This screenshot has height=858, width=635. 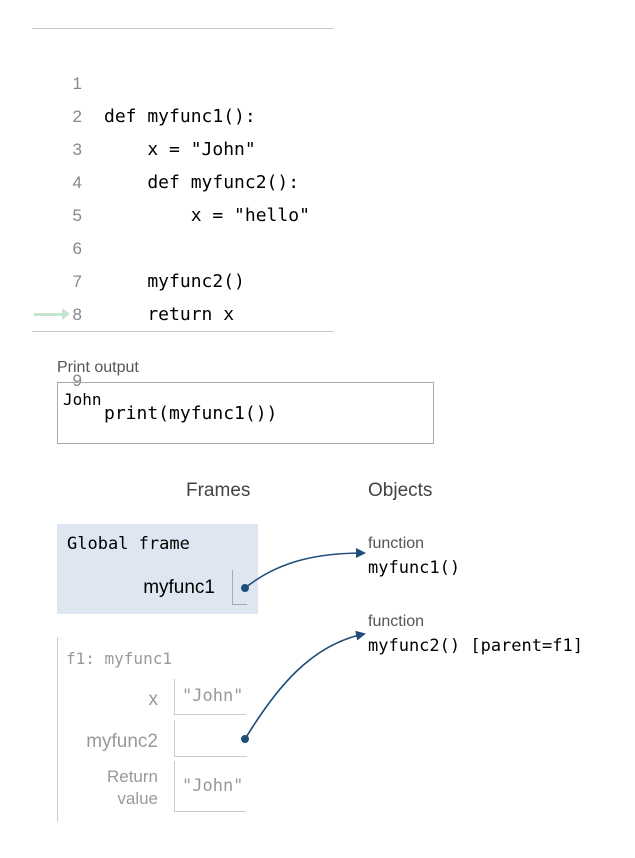 I want to click on global-to-myfunc1-arrow, so click(x=305, y=568).